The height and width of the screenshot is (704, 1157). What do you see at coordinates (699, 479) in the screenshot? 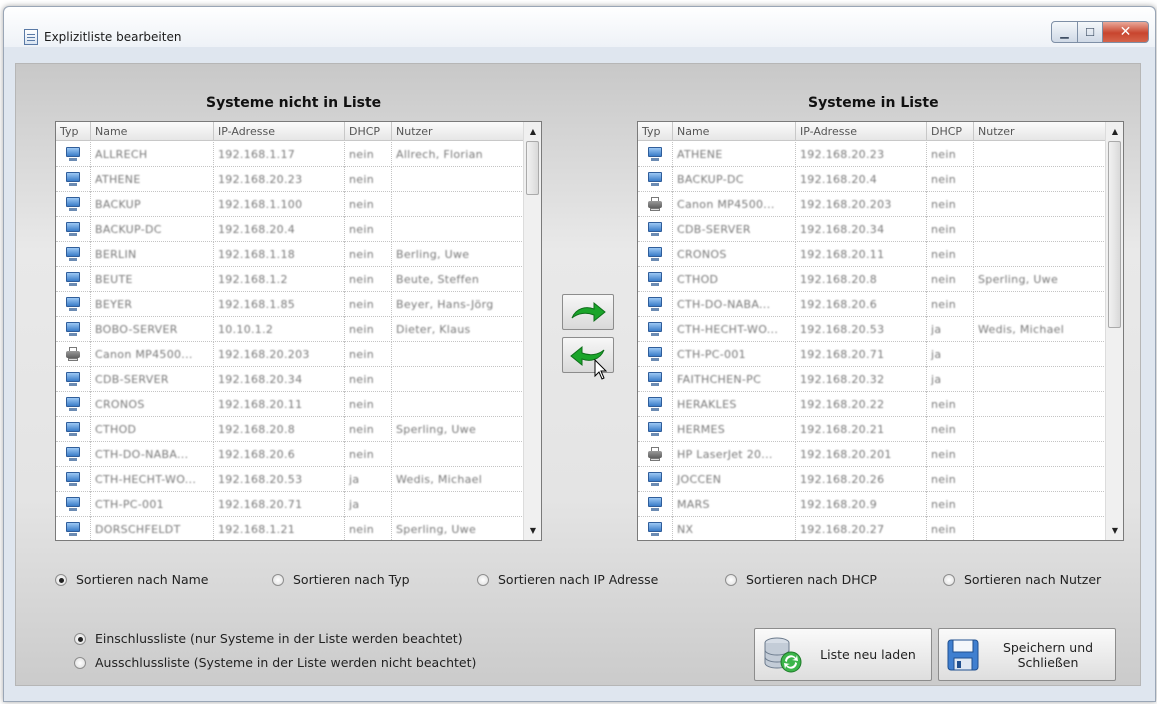
I see `name-cell-text: JOCCEN` at bounding box center [699, 479].